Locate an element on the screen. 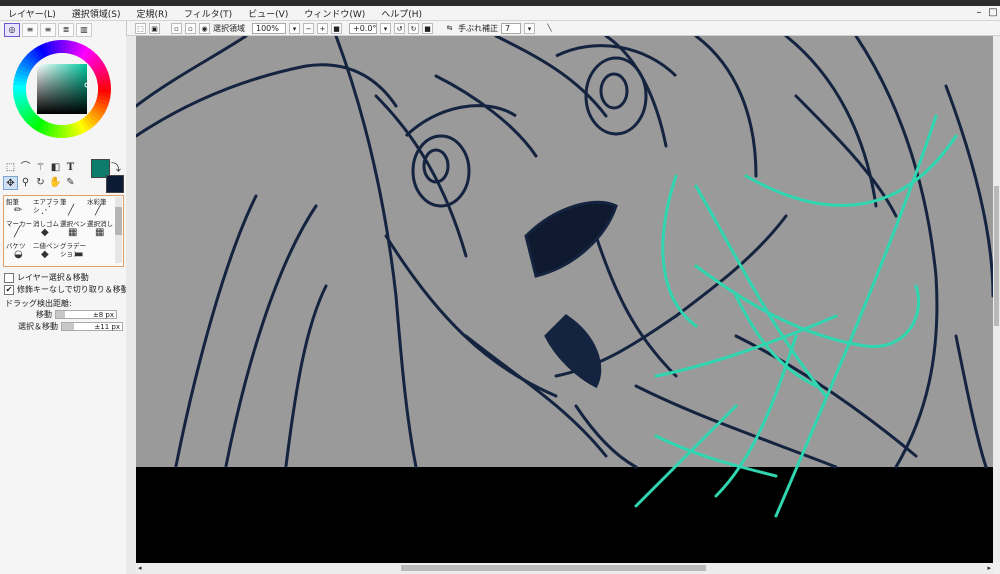  select-move-threshold-row: 選択＆移動 ±11 px is located at coordinates (70, 326).